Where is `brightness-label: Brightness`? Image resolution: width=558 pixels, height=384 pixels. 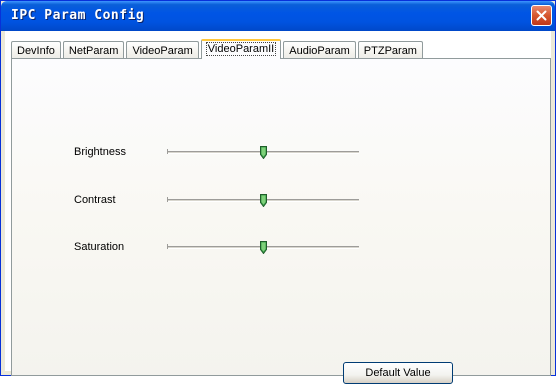 brightness-label: Brightness is located at coordinates (100, 152).